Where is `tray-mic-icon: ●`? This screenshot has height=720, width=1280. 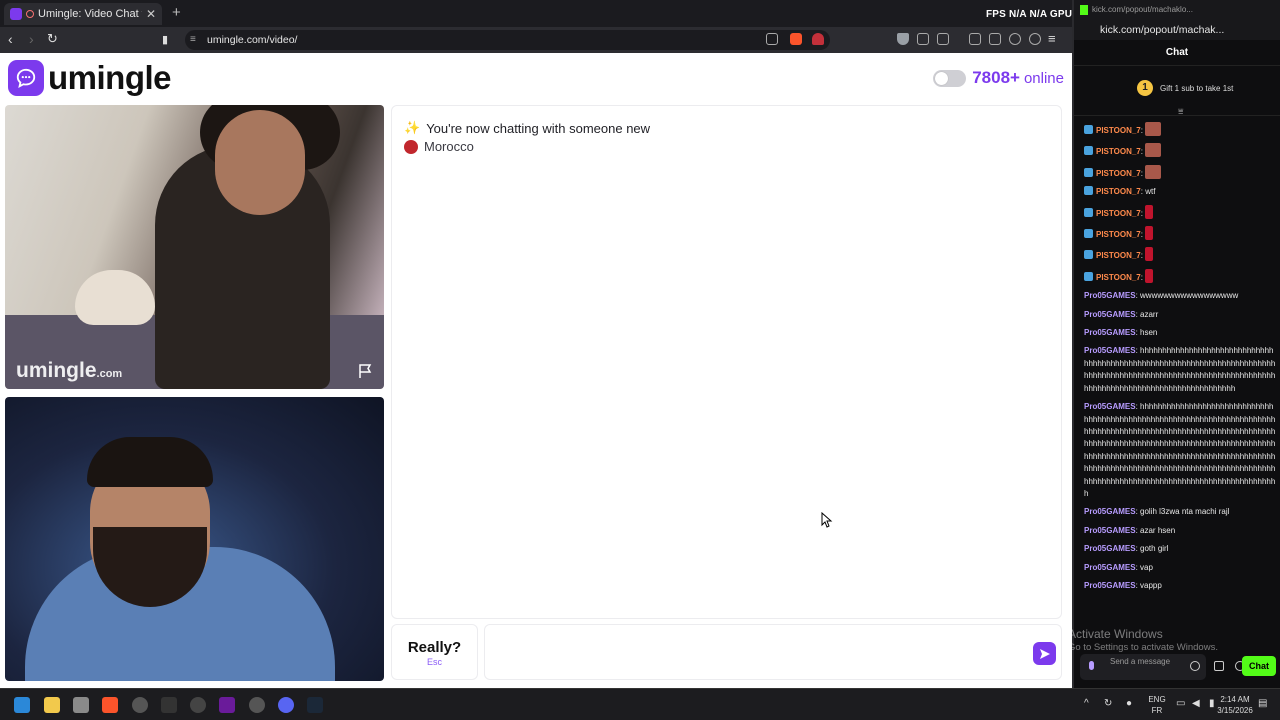
tray-mic-icon: ● is located at coordinates (1129, 703).